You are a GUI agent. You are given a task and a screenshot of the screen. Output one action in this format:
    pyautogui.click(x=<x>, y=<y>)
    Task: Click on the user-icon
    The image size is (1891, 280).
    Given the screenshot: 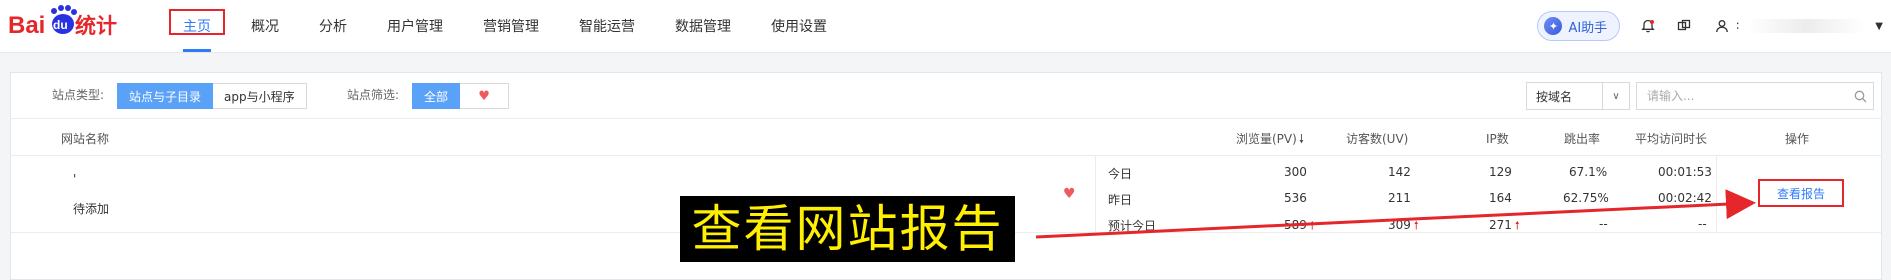 What is the action you would take?
    pyautogui.click(x=1722, y=26)
    